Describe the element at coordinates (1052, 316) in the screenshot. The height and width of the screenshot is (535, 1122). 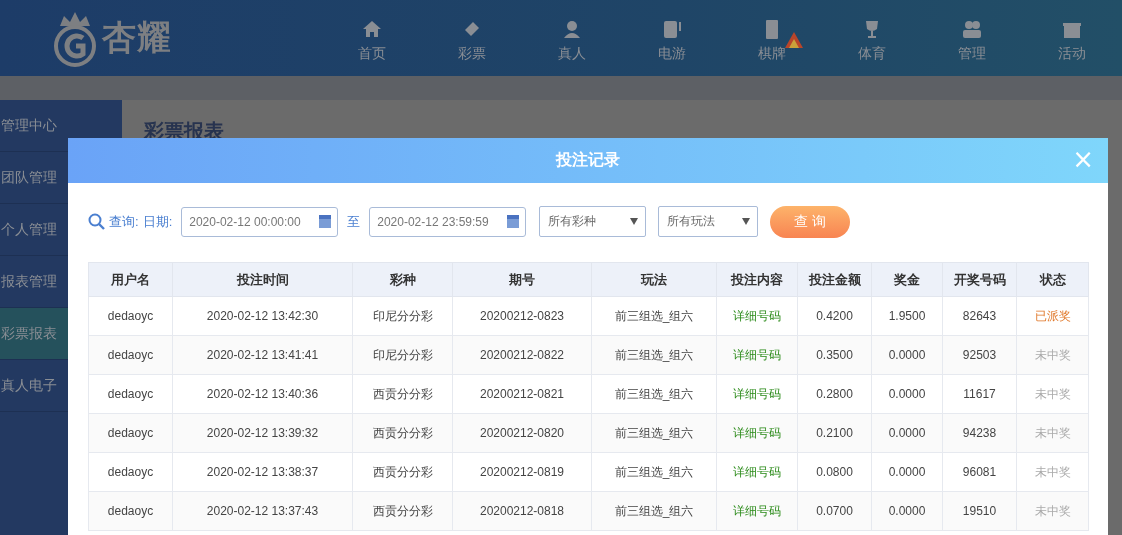
I see `status-cell: 已派奖` at that location.